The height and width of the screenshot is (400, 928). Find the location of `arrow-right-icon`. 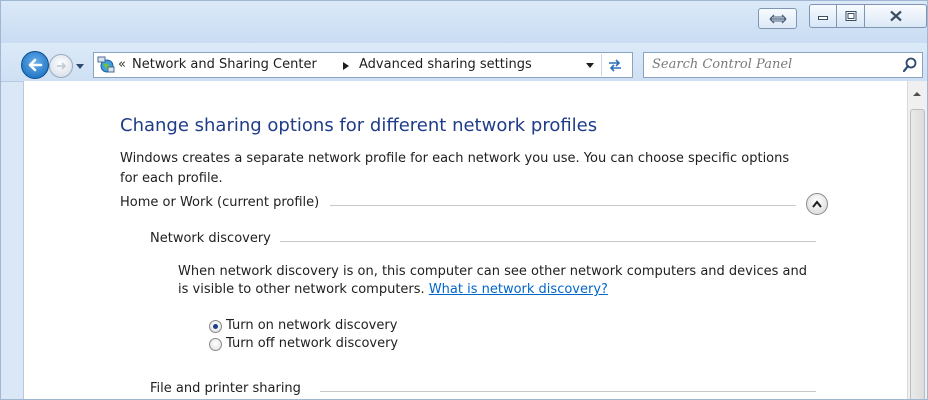

arrow-right-icon is located at coordinates (62, 66).